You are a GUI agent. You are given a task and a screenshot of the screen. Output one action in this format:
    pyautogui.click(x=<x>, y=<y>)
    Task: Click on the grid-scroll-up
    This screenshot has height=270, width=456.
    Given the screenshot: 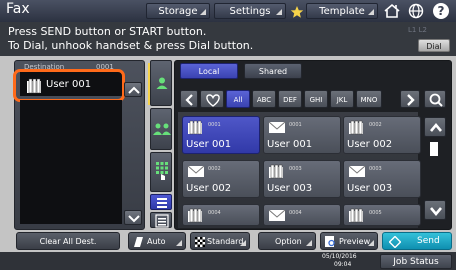 What is the action you would take?
    pyautogui.click(x=435, y=127)
    